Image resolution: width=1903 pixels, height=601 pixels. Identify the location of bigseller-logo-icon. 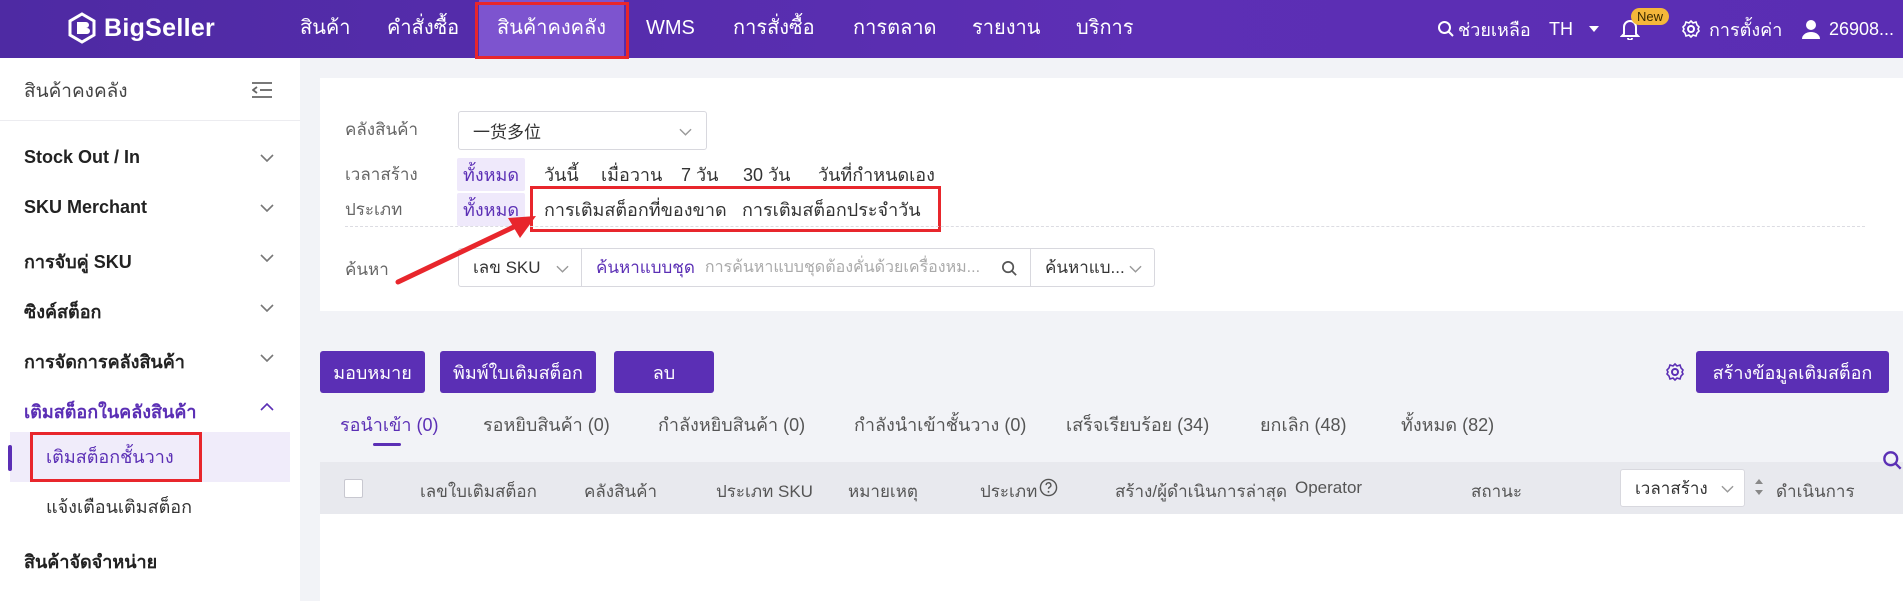
(82, 28).